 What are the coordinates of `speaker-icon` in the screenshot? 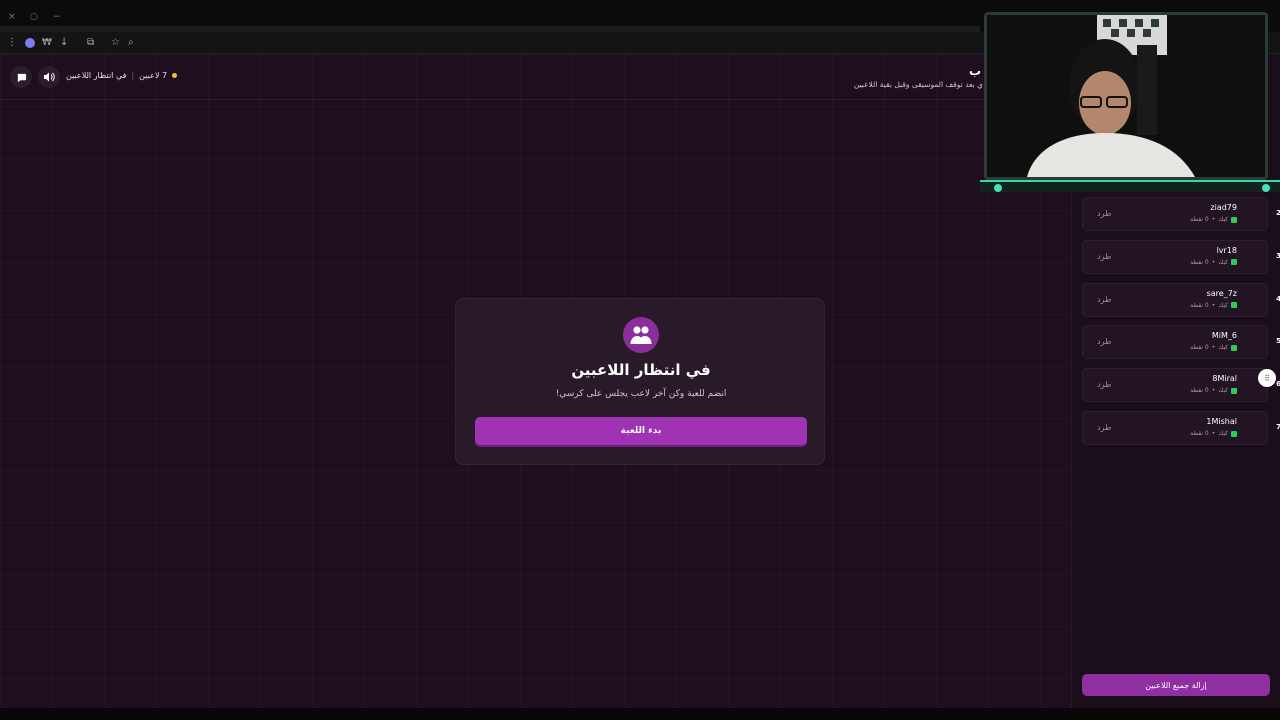 It's located at (49, 77).